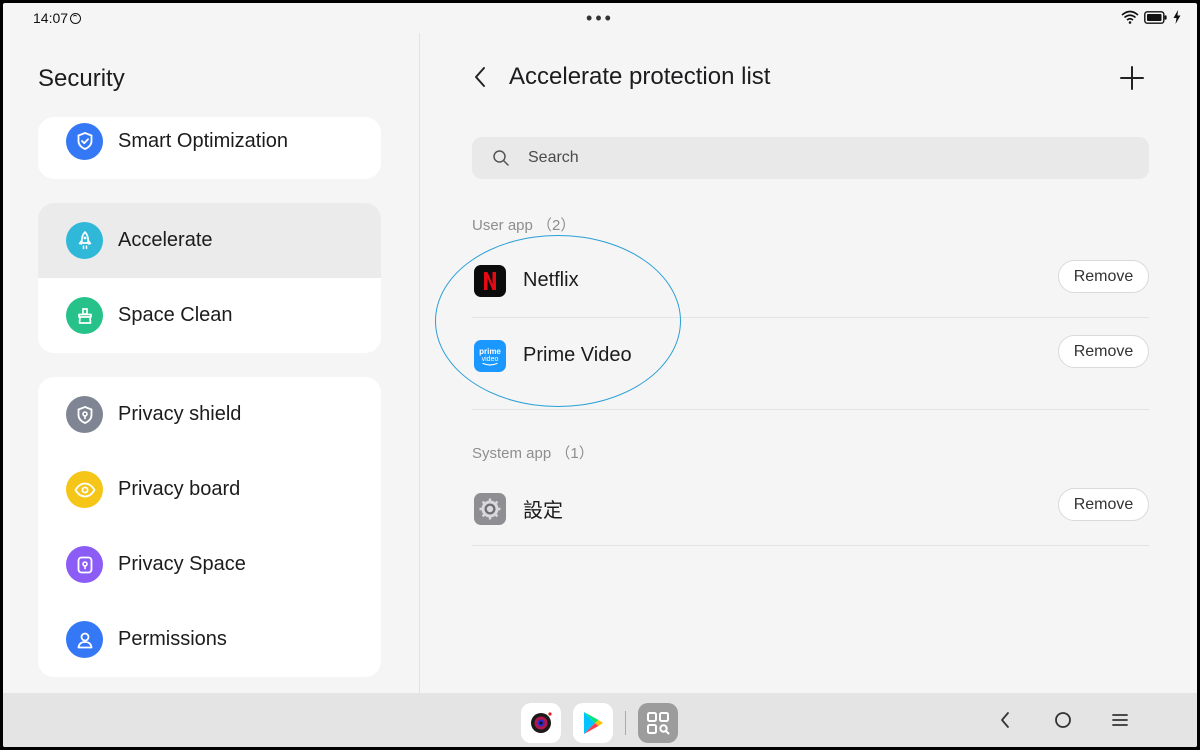 The height and width of the screenshot is (750, 1200). I want to click on play-store-icon, so click(593, 723).